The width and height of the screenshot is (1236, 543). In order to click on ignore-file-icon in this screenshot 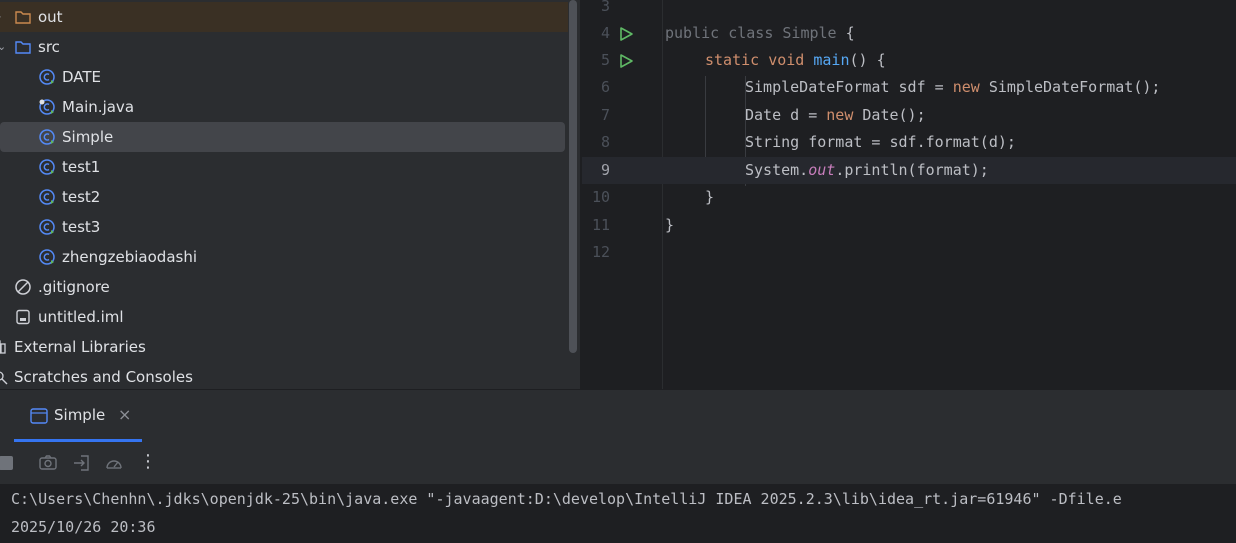, I will do `click(23, 287)`.